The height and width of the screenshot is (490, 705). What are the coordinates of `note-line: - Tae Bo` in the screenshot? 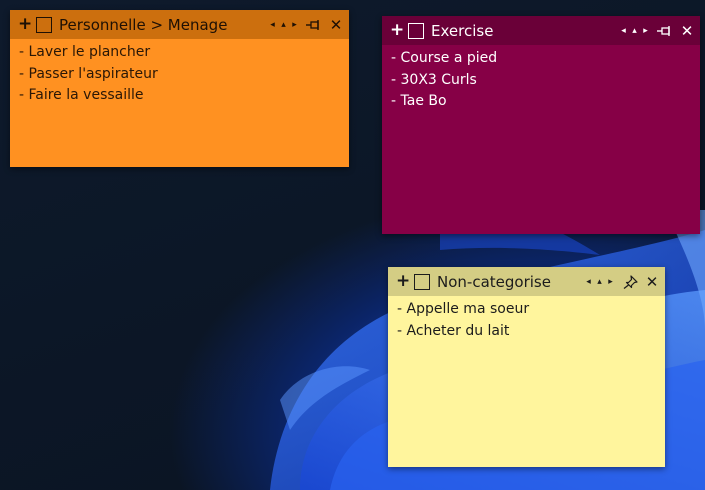 It's located at (419, 101).